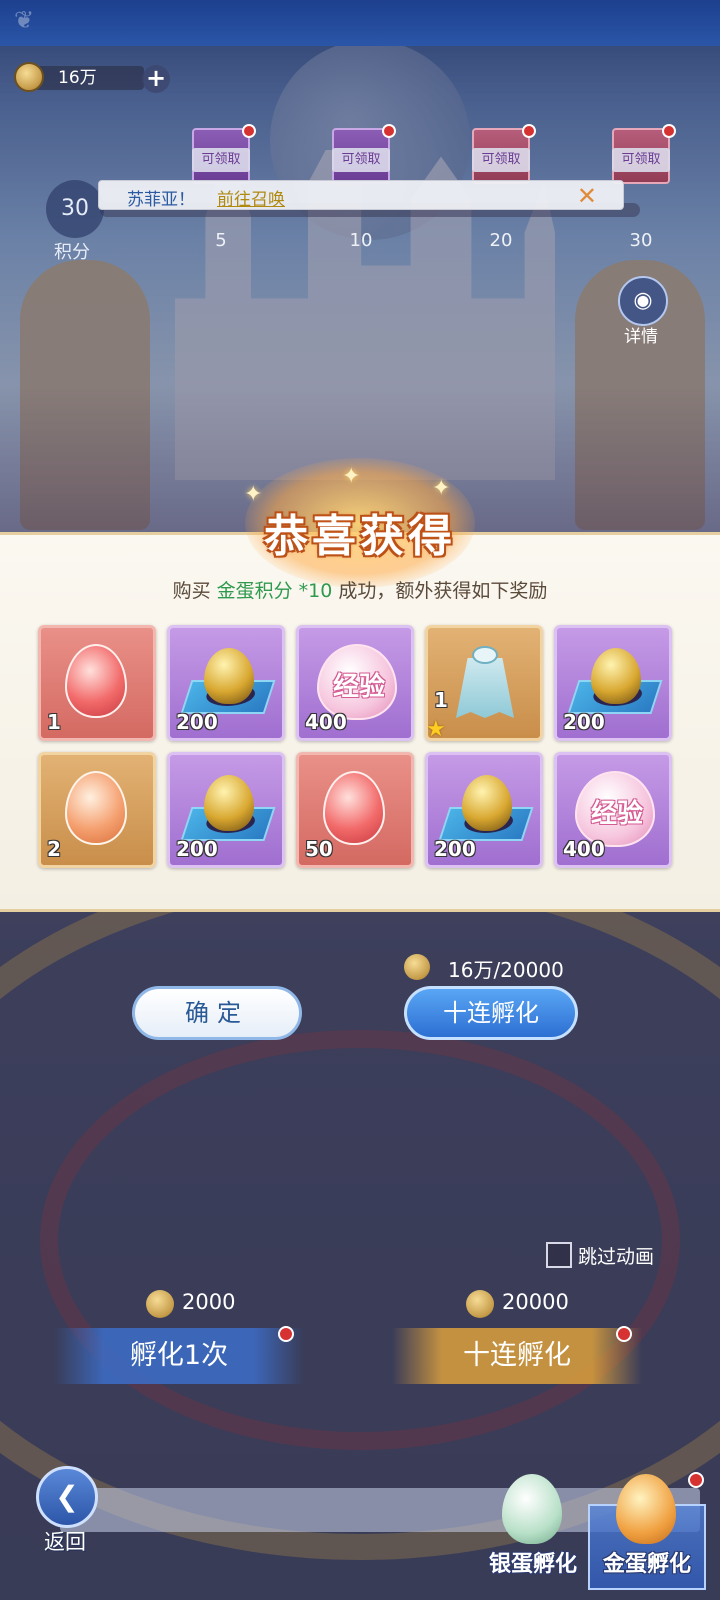  Describe the element at coordinates (643, 301) in the screenshot. I see `book-icon: ◉` at that location.